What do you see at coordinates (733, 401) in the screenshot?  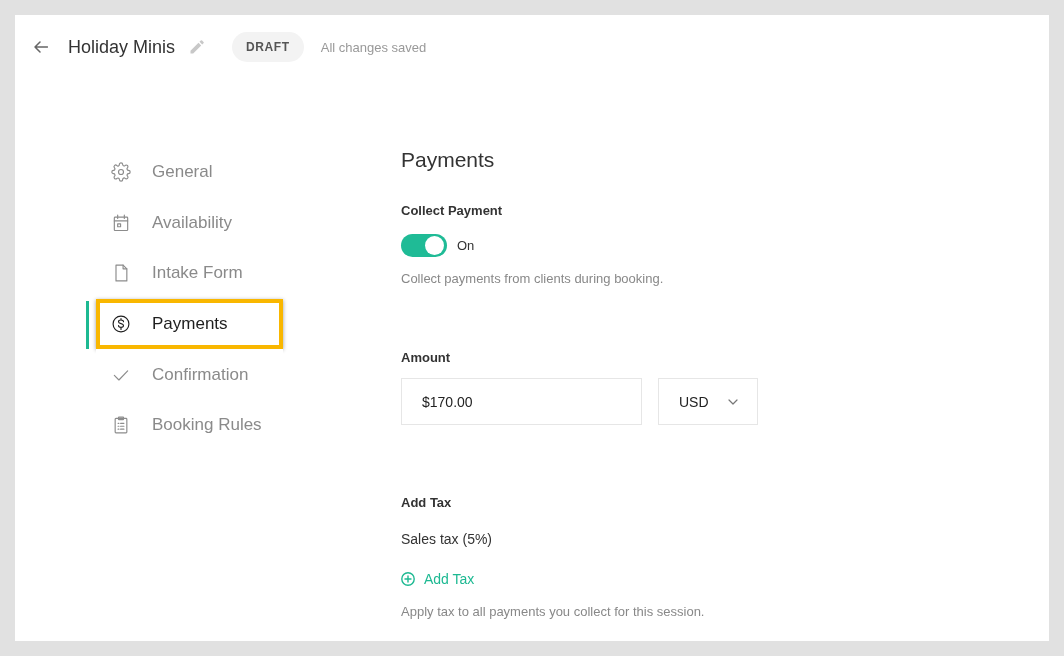 I see `chevron-down-icon` at bounding box center [733, 401].